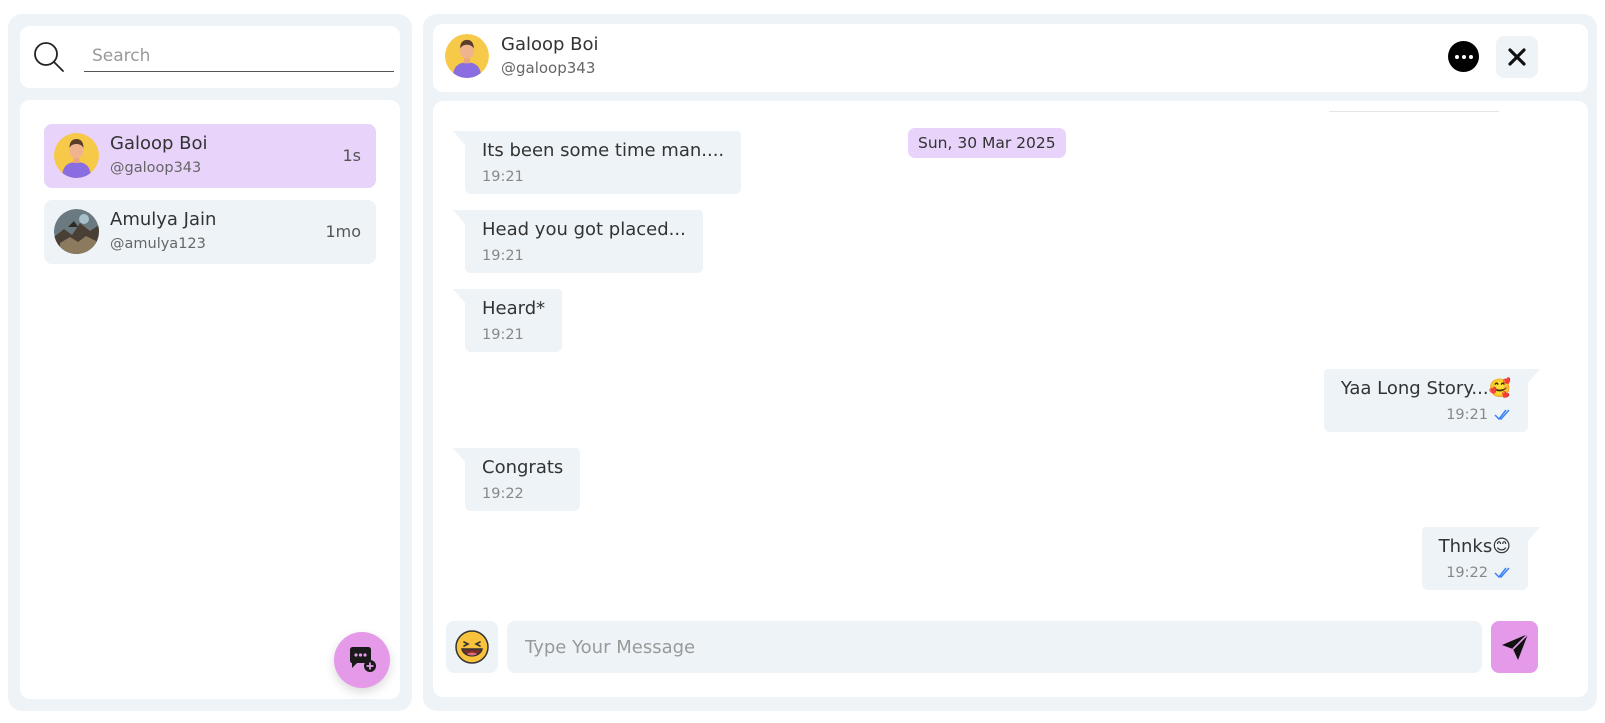  I want to click on search-bar, so click(210, 57).